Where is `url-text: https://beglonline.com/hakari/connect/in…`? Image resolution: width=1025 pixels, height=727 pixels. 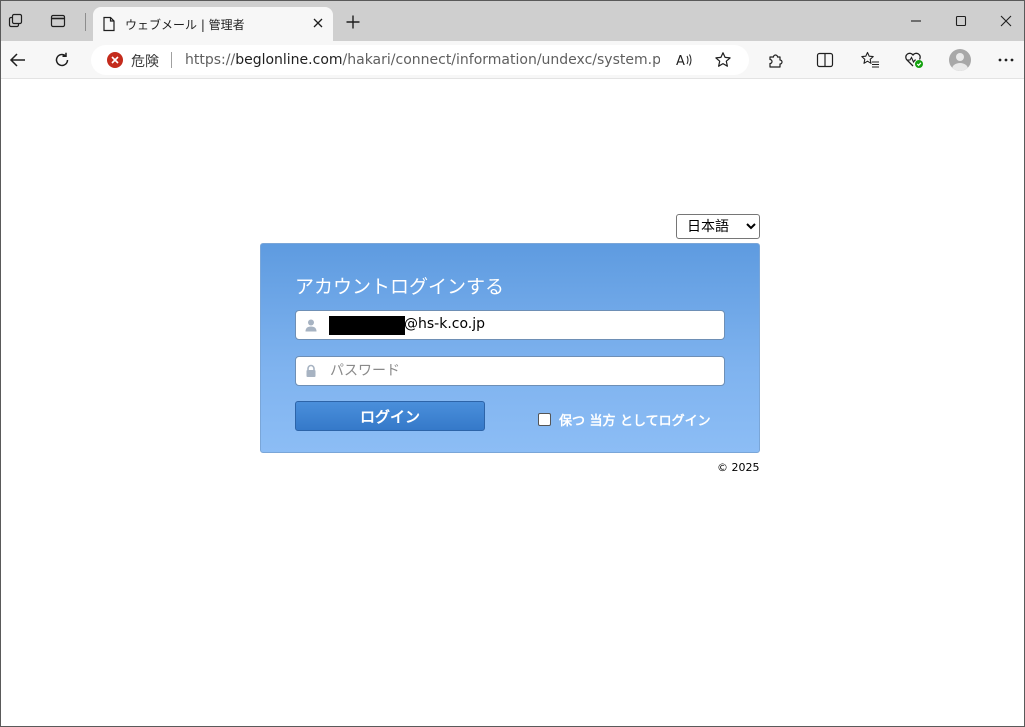 url-text: https://beglonline.com/hakari/connect/in… is located at coordinates (422, 60).